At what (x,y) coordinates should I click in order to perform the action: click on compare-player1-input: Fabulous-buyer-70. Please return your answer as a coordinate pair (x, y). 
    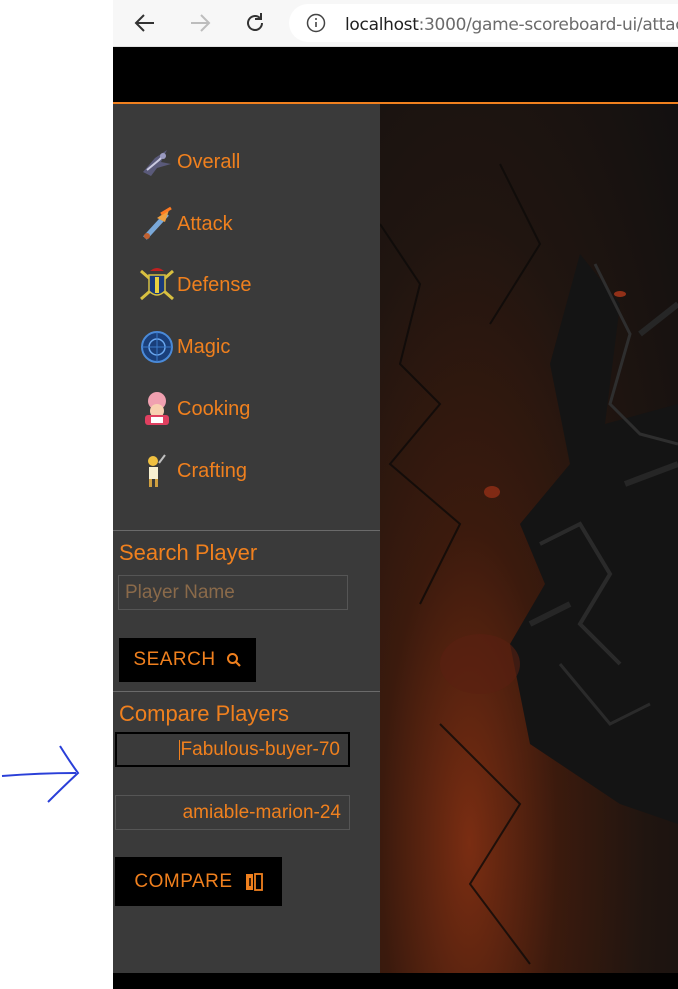
    Looking at the image, I should click on (232, 749).